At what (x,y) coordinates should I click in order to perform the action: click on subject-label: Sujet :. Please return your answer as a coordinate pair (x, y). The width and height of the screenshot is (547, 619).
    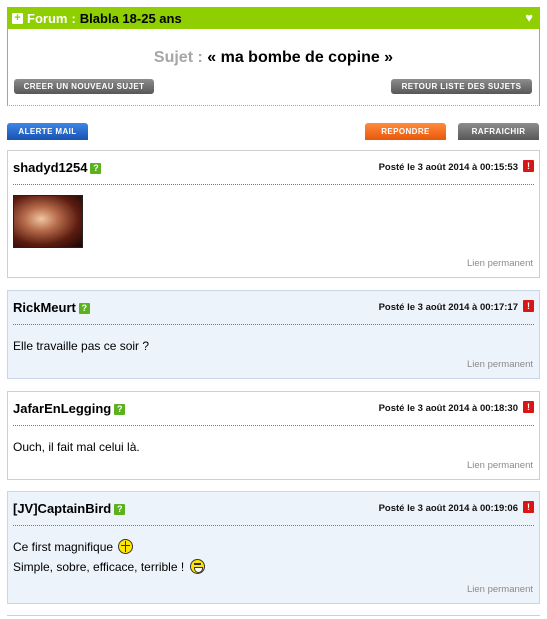
    Looking at the image, I should click on (178, 57).